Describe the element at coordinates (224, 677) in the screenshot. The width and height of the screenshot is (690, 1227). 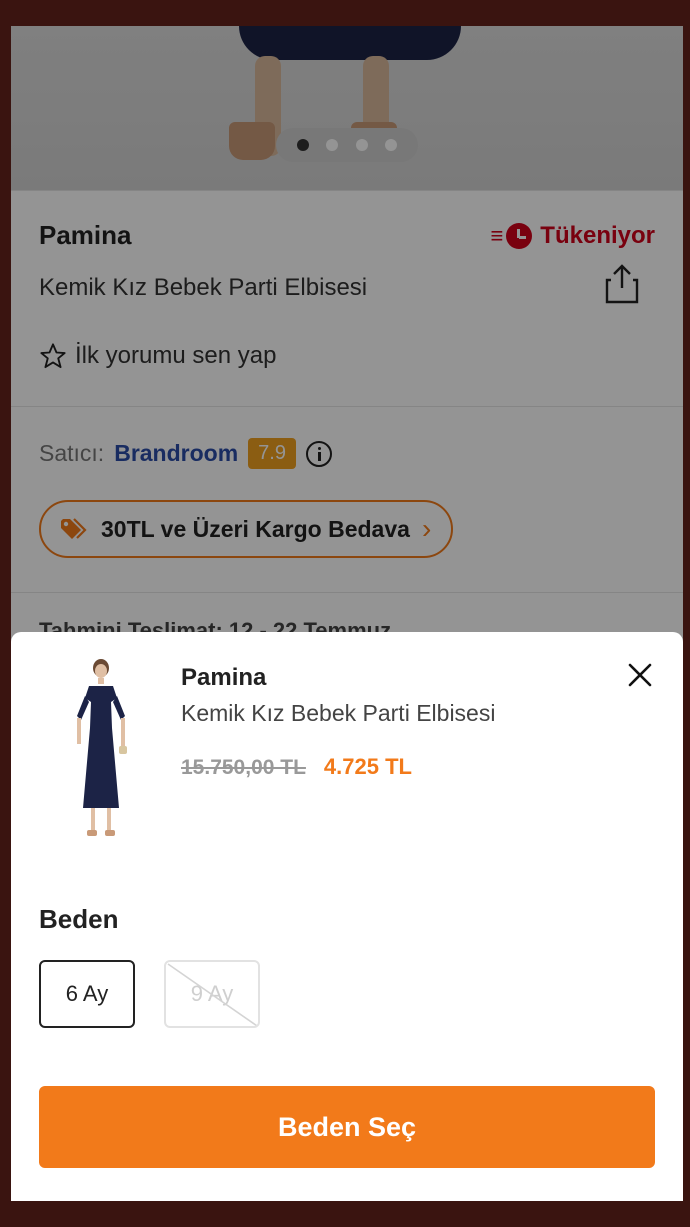
I see `sheet-brand-name: Pamina` at that location.